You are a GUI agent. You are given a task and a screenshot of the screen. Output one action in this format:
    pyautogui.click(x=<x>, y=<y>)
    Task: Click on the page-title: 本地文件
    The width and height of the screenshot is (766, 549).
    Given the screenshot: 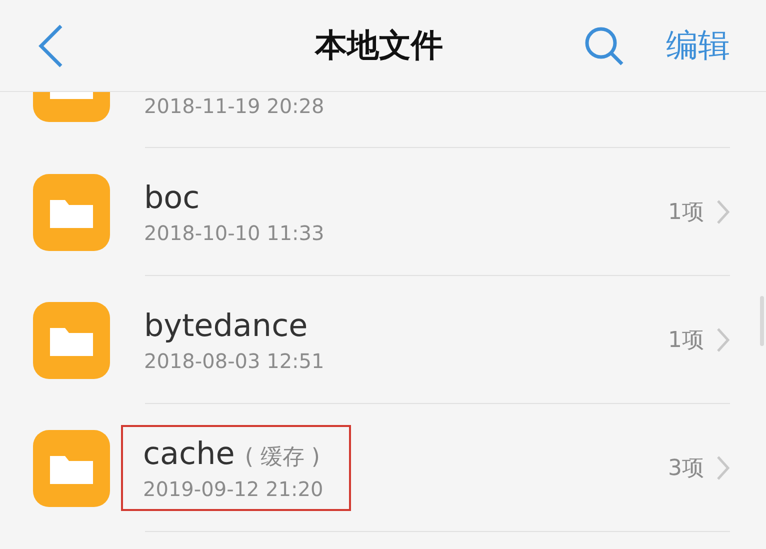 What is the action you would take?
    pyautogui.click(x=379, y=45)
    